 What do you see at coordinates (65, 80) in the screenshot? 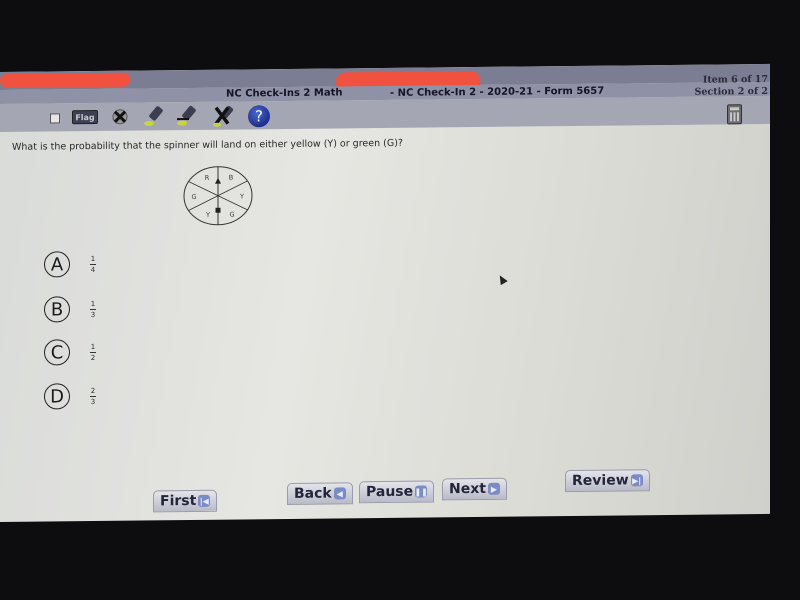
I see `redacted-name` at bounding box center [65, 80].